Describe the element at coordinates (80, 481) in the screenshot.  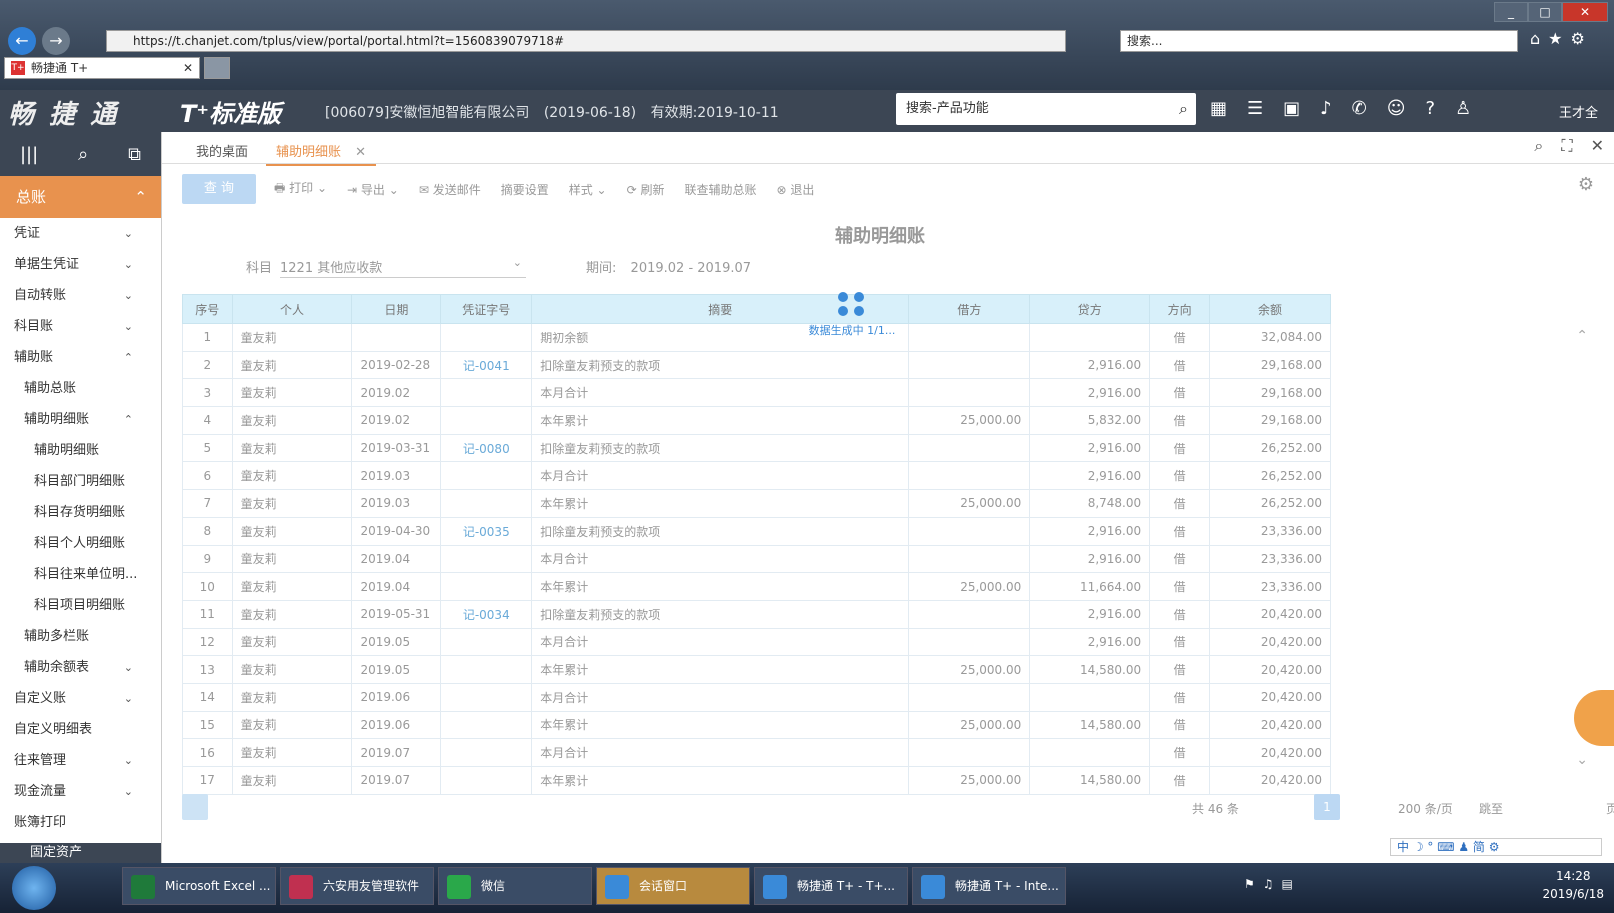
I see `sidebar-item: 科目部门明细账` at that location.